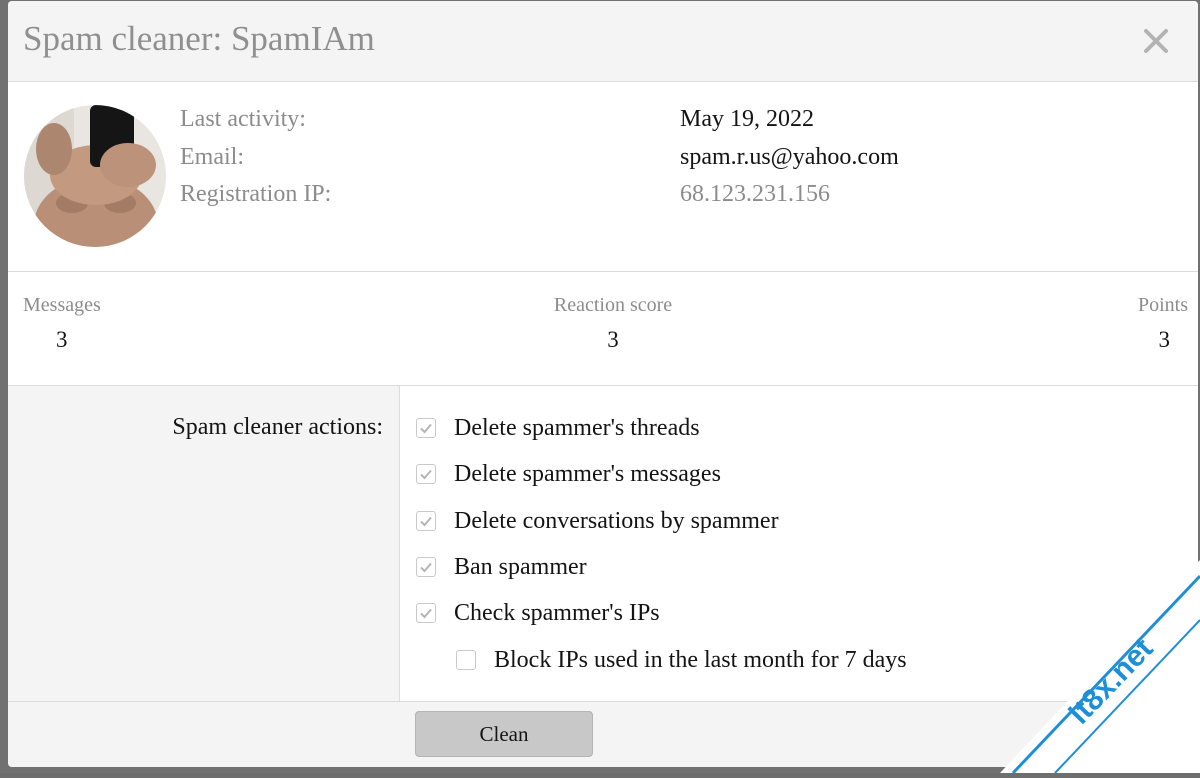 The image size is (1200, 778). I want to click on option-label: Check spammer's IPs, so click(557, 612).